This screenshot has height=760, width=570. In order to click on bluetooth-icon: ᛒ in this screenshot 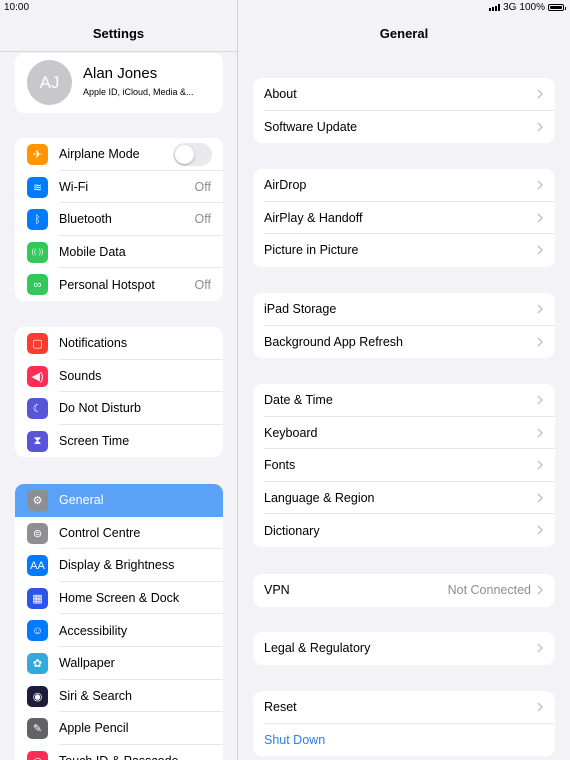, I will do `click(37, 220)`.